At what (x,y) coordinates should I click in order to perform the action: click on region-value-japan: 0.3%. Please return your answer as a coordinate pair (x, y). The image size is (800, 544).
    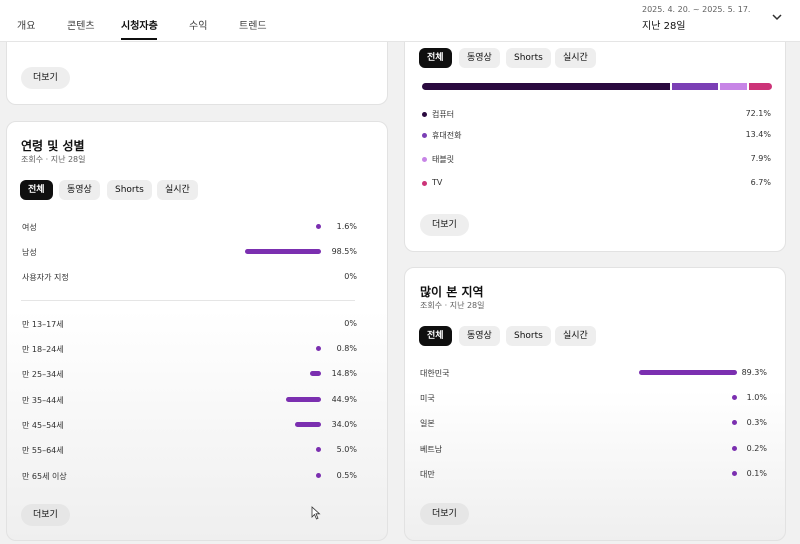
    Looking at the image, I should click on (756, 422).